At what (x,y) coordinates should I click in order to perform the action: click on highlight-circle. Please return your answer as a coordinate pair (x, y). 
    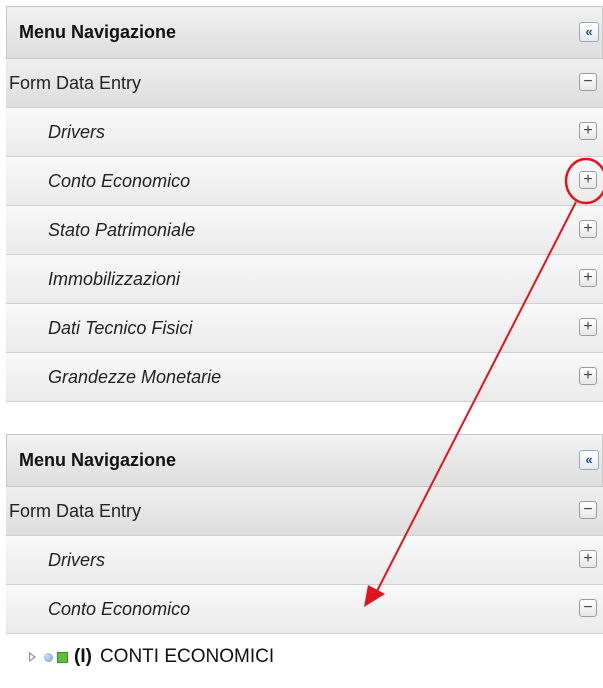
    Looking at the image, I should click on (583, 181).